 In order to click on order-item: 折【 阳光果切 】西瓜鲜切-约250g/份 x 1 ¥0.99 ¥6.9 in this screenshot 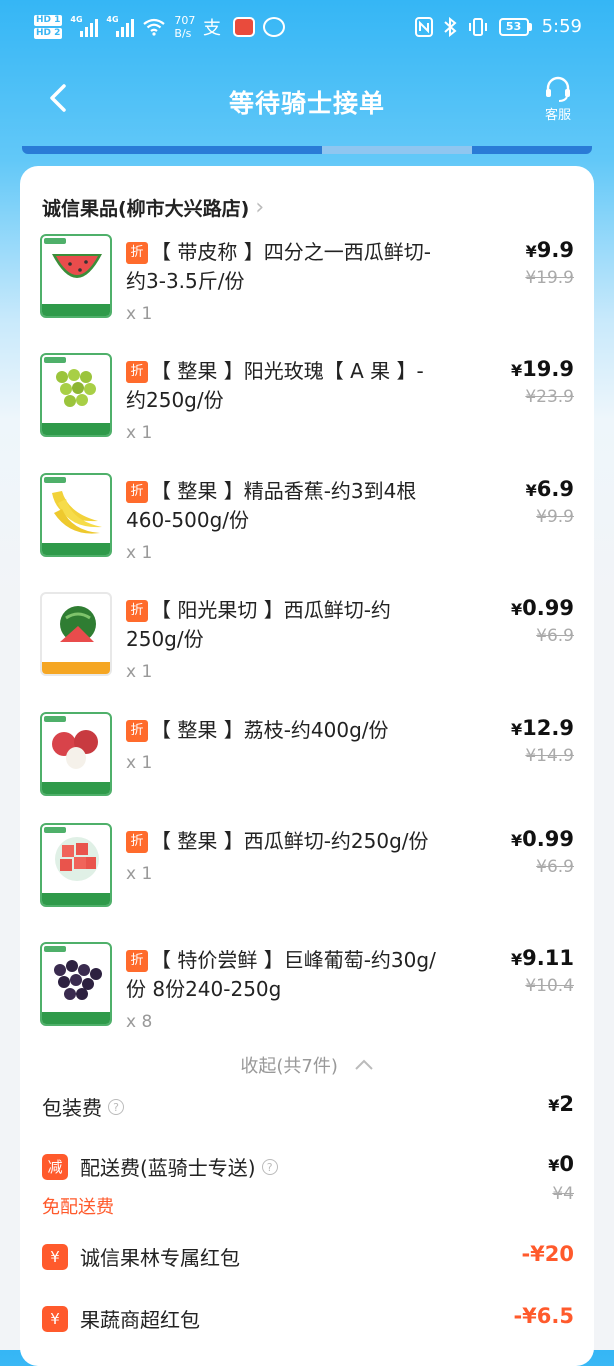, I will do `click(307, 647)`.